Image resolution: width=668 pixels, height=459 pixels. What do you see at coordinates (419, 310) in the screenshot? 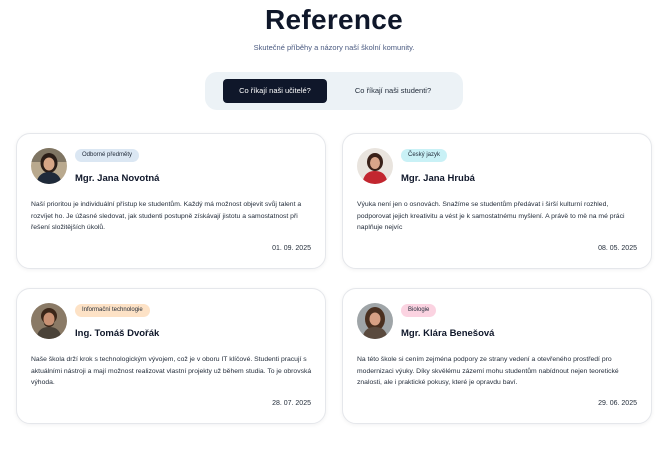
I see `subject-badge: Biologie` at bounding box center [419, 310].